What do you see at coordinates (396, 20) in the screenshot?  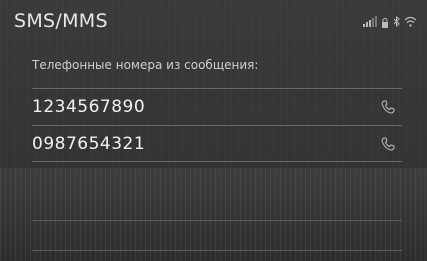 I see `bluetooth-icon` at bounding box center [396, 20].